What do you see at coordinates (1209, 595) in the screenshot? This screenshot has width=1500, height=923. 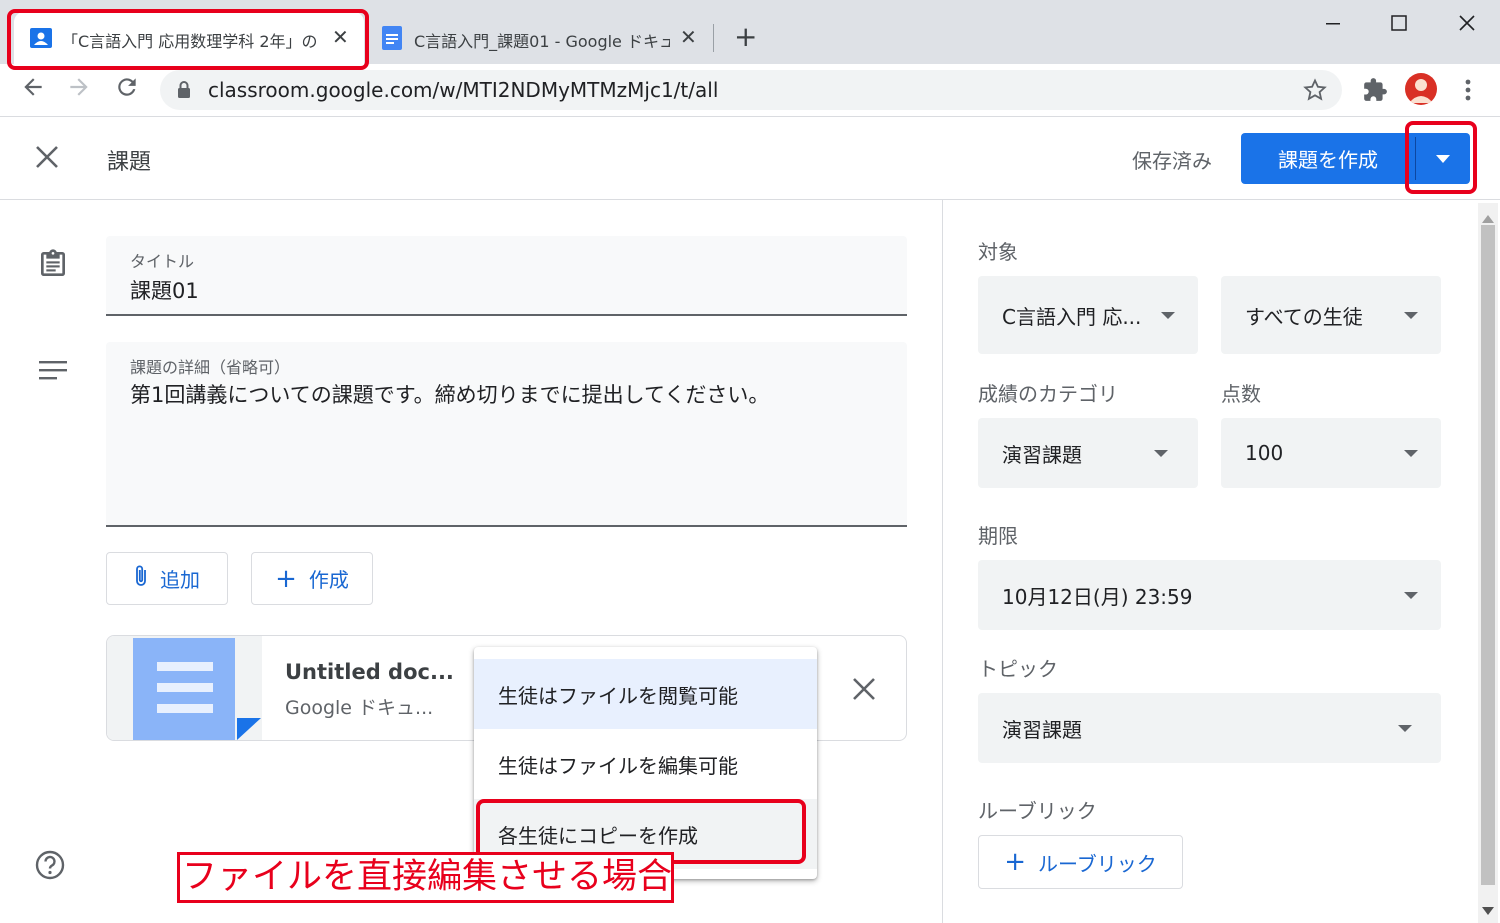 I see `due-date-select: 10月12日(月) 23:59` at bounding box center [1209, 595].